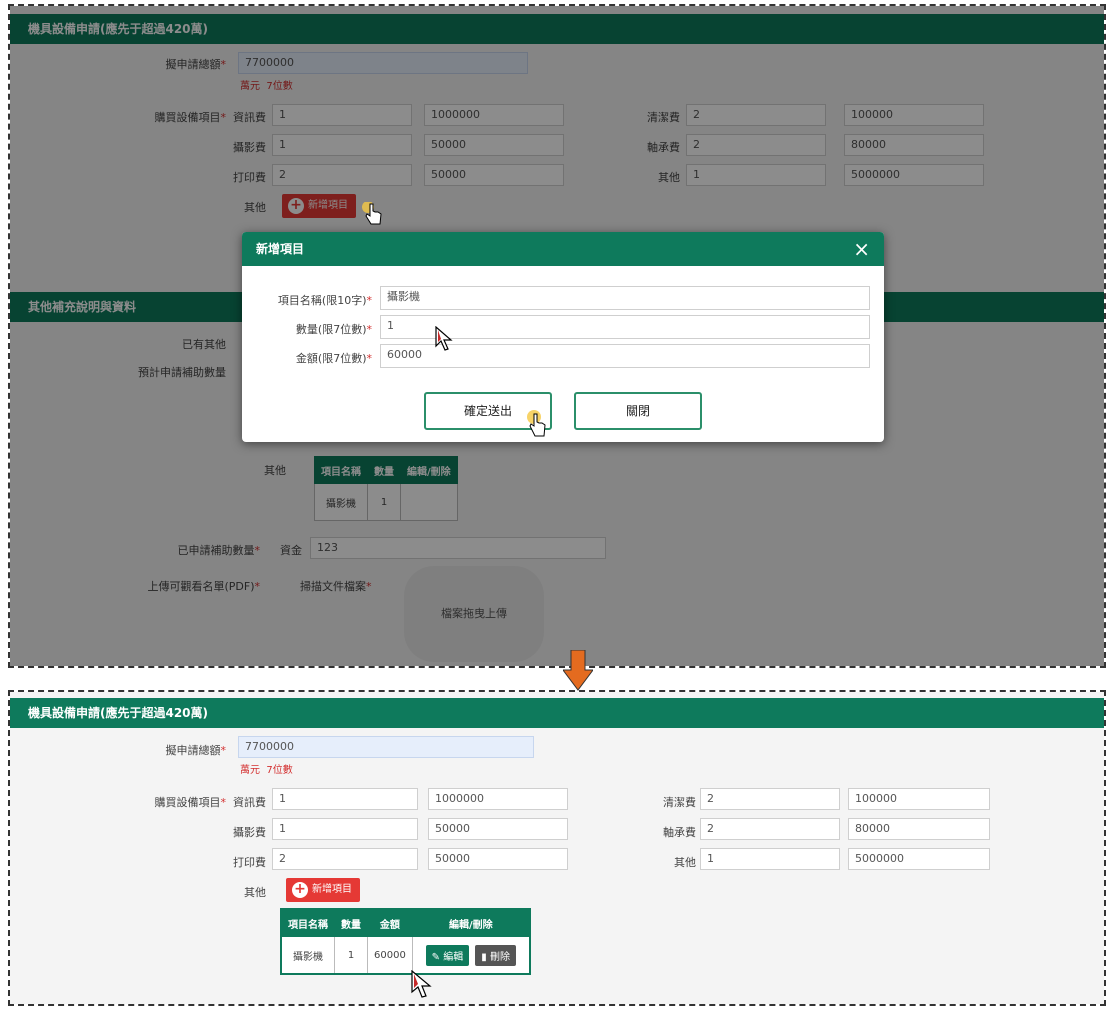  I want to click on item-amount-input: 80000, so click(919, 829).